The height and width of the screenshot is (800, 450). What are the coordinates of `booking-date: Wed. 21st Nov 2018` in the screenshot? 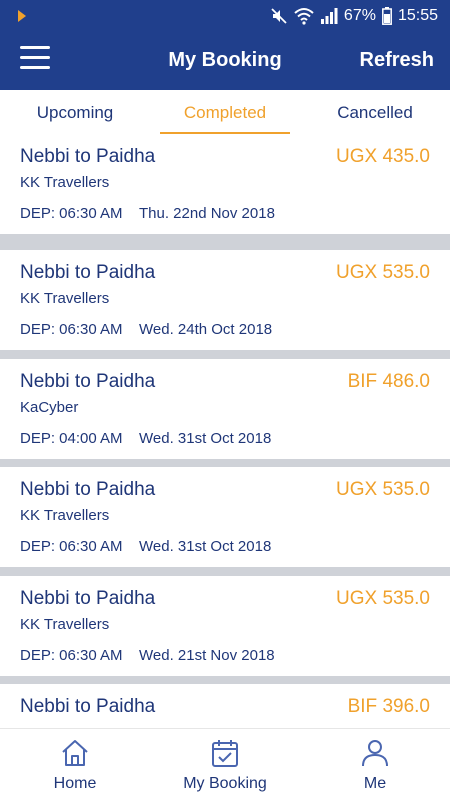 It's located at (207, 655).